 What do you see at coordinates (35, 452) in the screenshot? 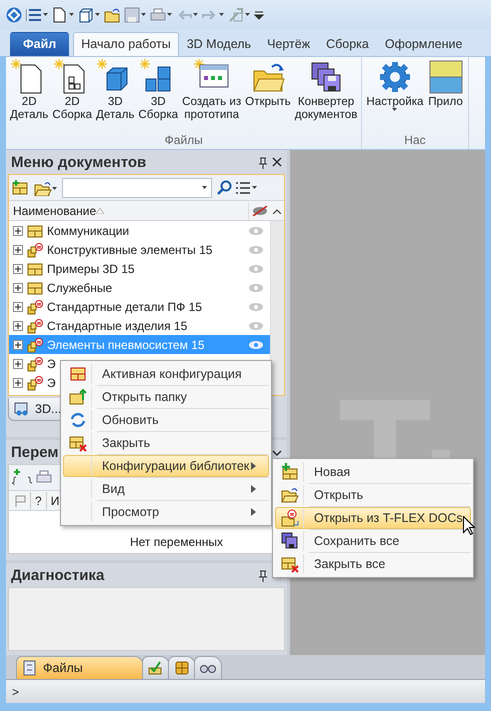
I see `panel-title: Перем` at bounding box center [35, 452].